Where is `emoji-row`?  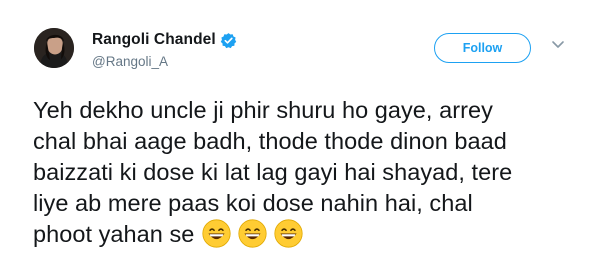
emoji-row is located at coordinates (256, 233).